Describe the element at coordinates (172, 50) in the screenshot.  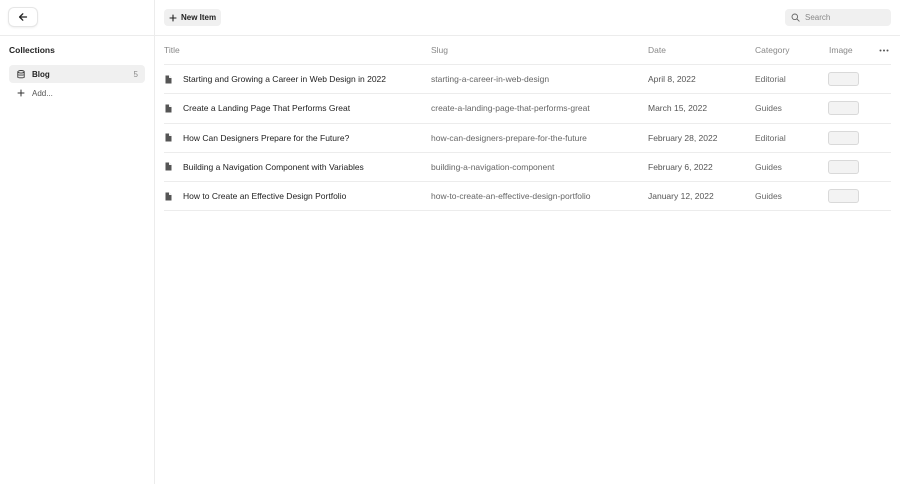
I see `column-header-title: Title` at that location.